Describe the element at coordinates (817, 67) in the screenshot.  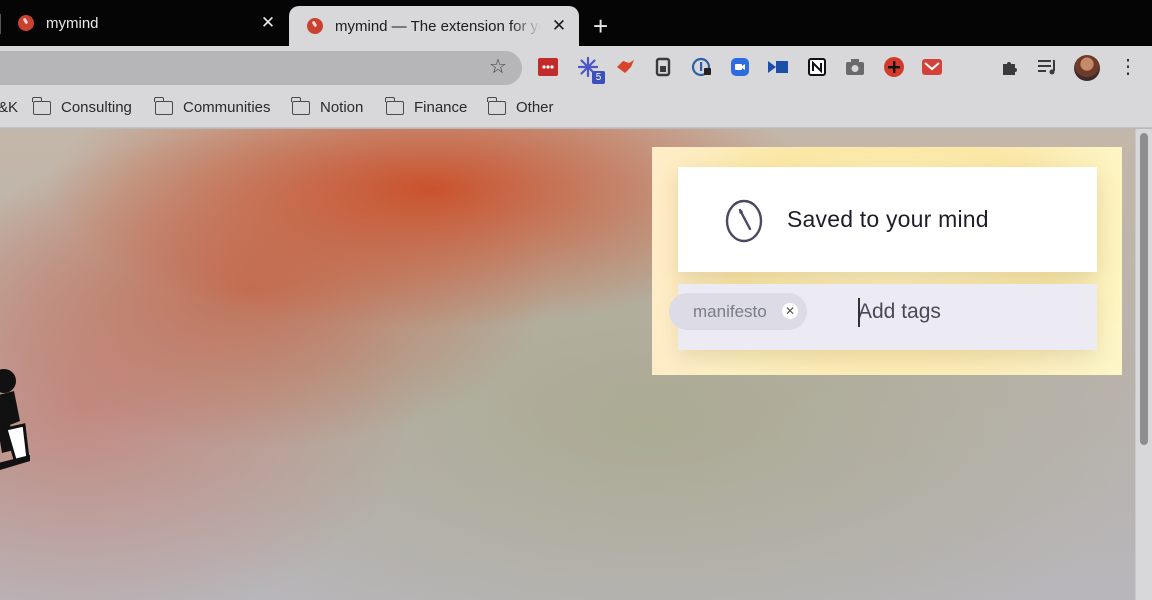
I see `notion-icon` at that location.